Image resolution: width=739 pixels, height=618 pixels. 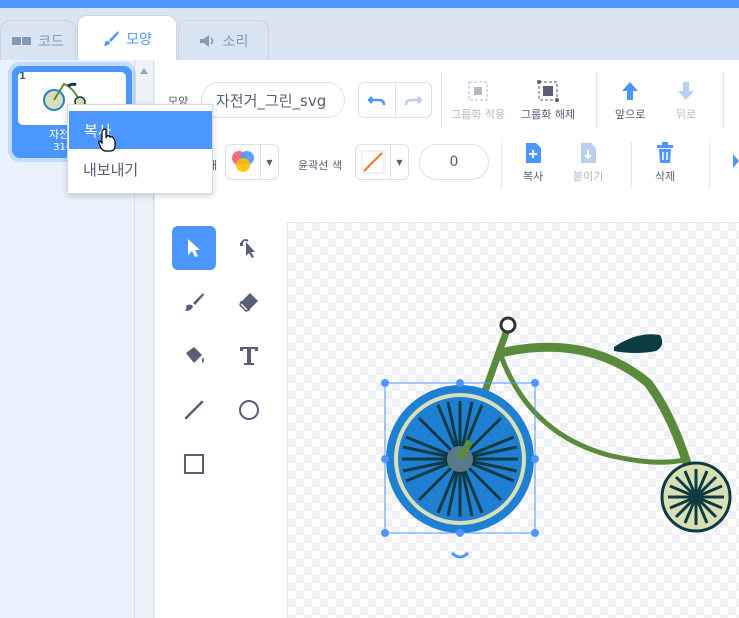 I want to click on copy-label: 복사, so click(x=533, y=176).